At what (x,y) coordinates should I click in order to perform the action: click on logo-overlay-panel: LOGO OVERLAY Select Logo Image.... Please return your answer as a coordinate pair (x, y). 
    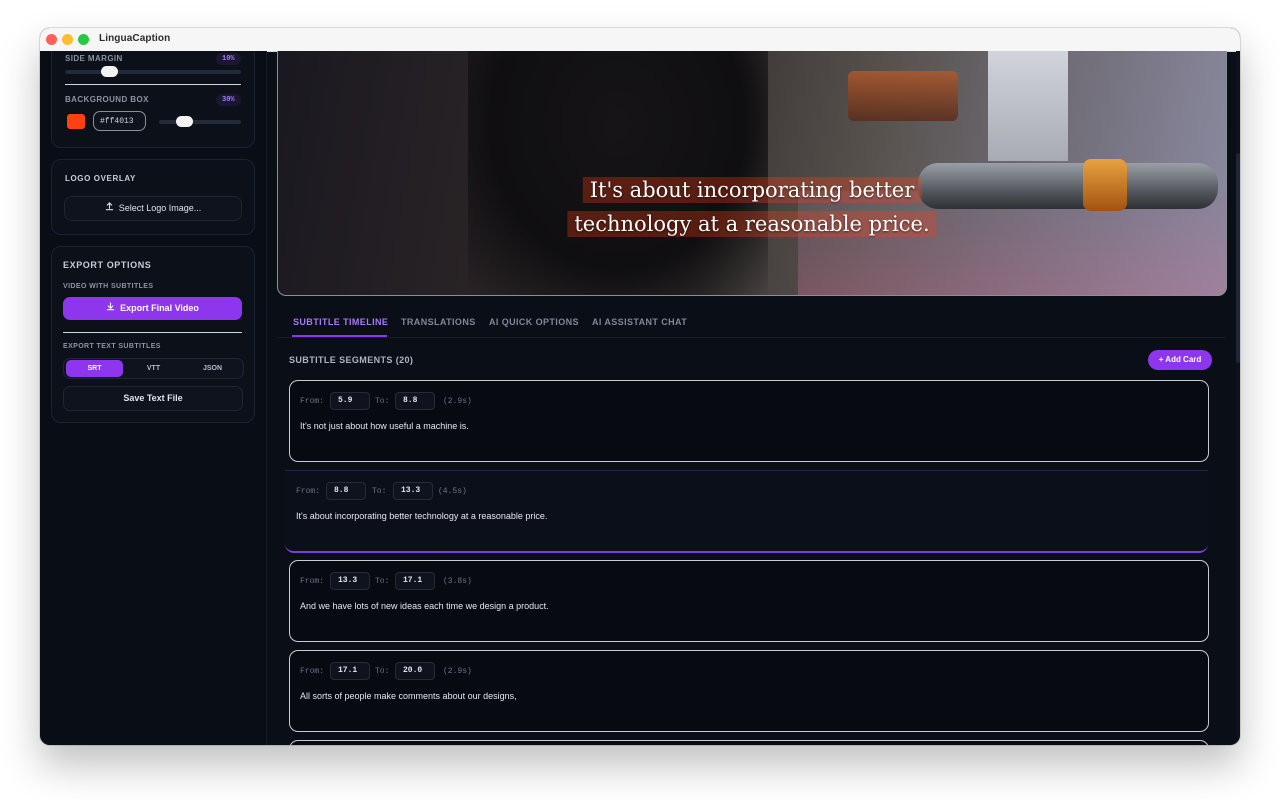
    Looking at the image, I should click on (153, 197).